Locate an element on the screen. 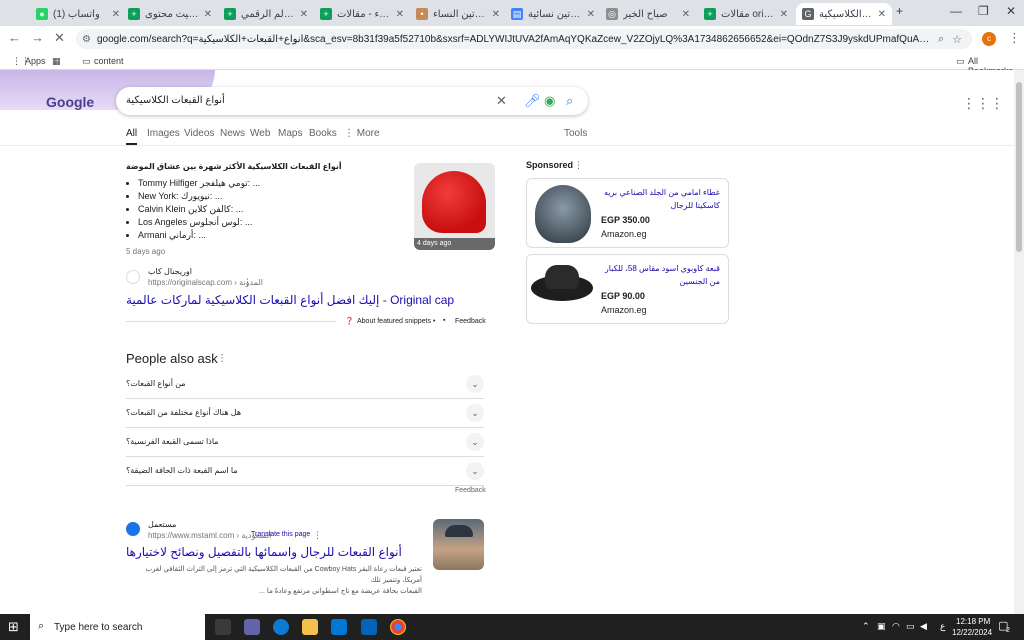 The image size is (1024, 640). paa-question: ماذا تسمى القبعة الفرنسية؟ ⌄ is located at coordinates (305, 442).